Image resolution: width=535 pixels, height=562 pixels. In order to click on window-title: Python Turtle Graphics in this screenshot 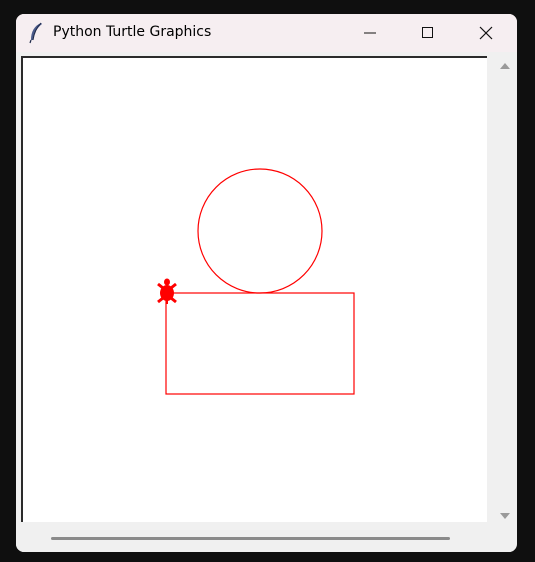, I will do `click(132, 32)`.